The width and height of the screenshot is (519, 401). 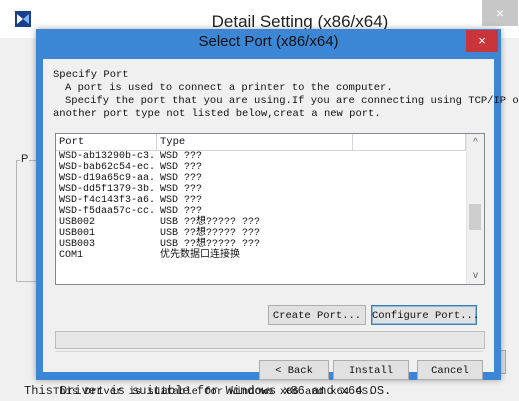 What do you see at coordinates (482, 41) in the screenshot?
I see `dialog-close-button: ×` at bounding box center [482, 41].